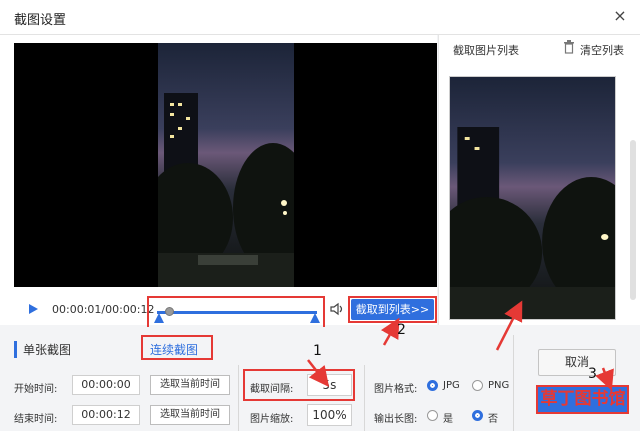 This screenshot has height=431, width=640. What do you see at coordinates (396, 389) in the screenshot?
I see `format-label: 图片格式:` at bounding box center [396, 389].